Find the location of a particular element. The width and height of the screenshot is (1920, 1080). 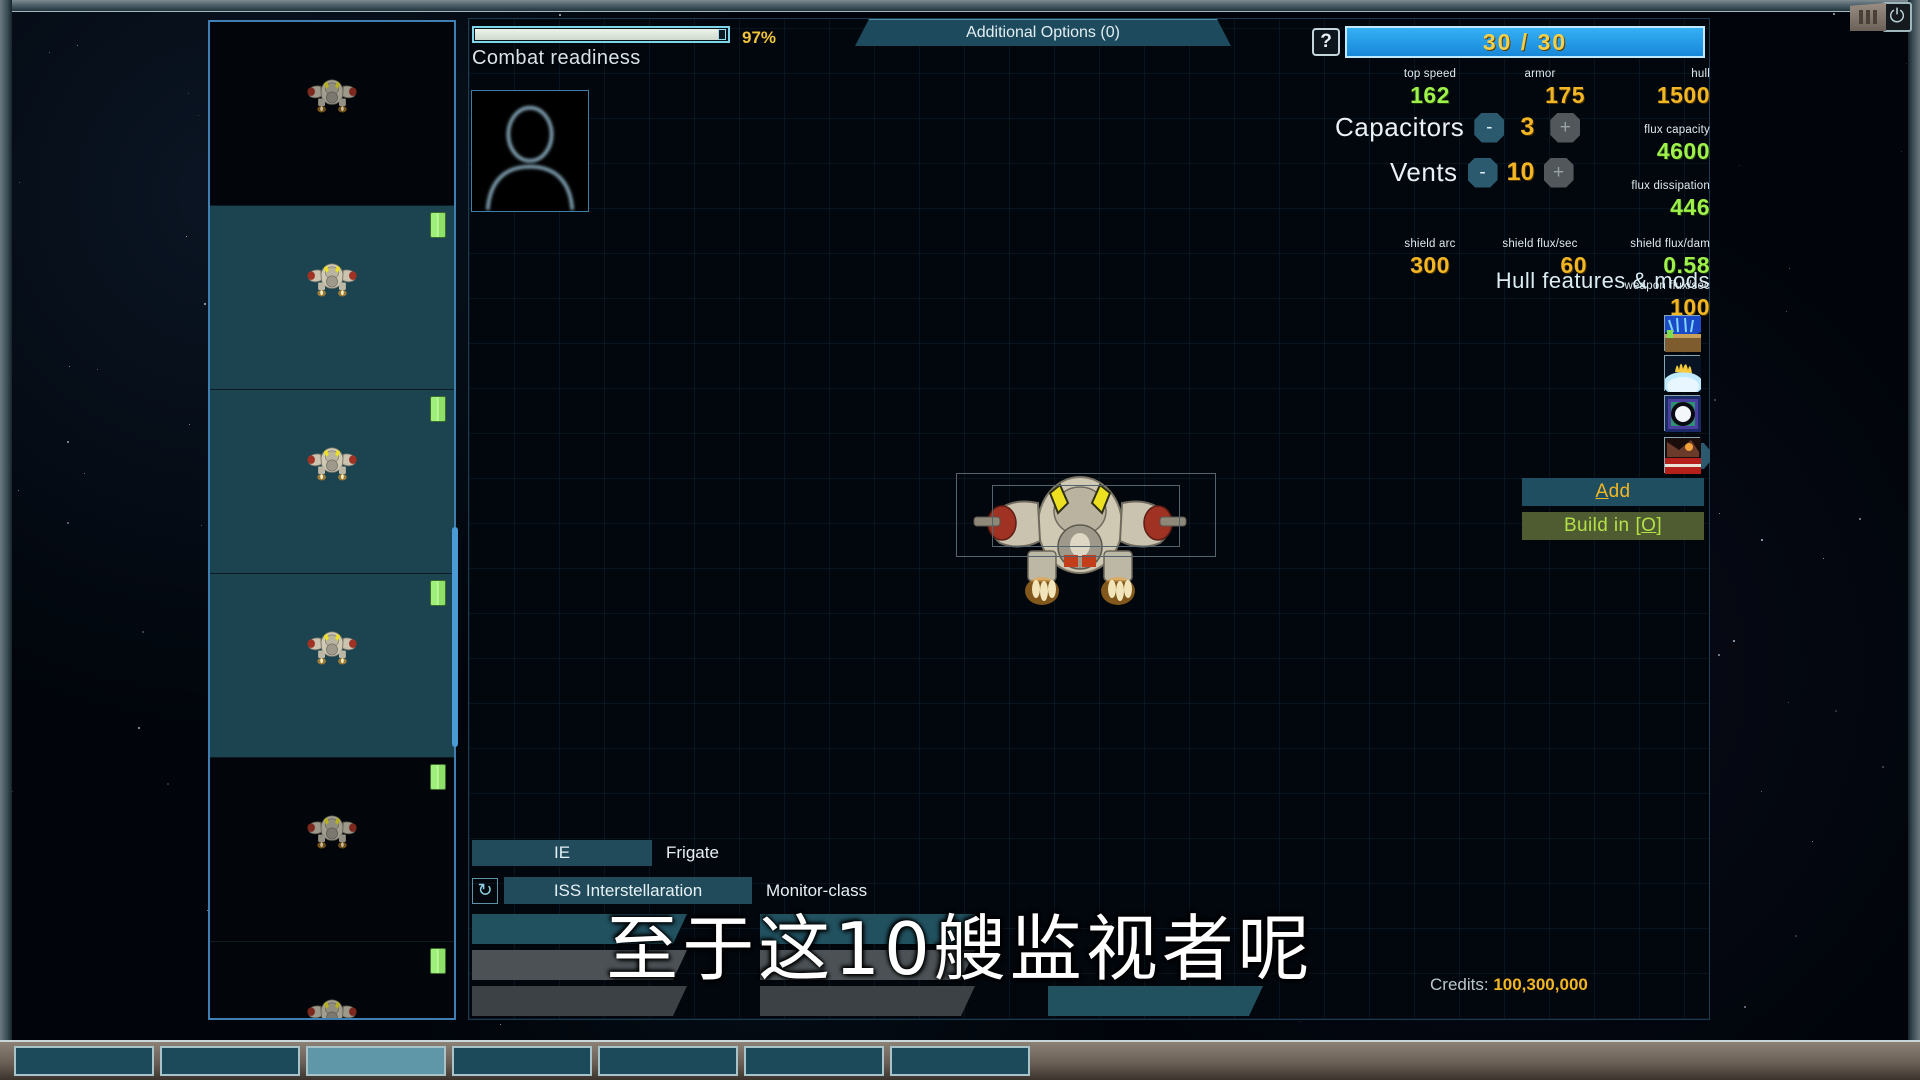

hardened-shields-icon is located at coordinates (1683, 375).